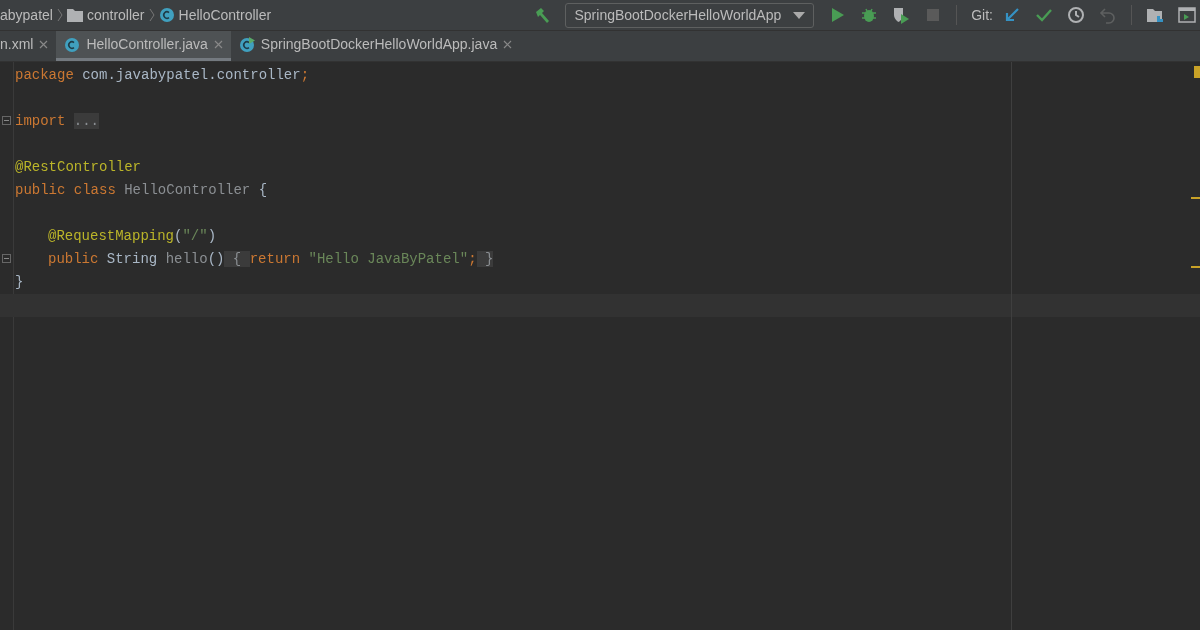 The width and height of the screenshot is (1200, 630). I want to click on window-run-icon, so click(1187, 15).